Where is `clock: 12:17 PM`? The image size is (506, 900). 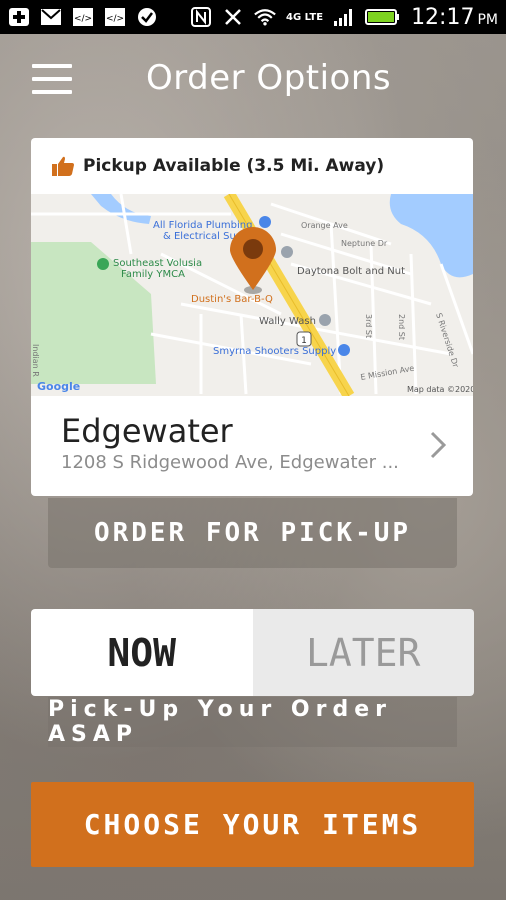
clock: 12:17 PM is located at coordinates (454, 17).